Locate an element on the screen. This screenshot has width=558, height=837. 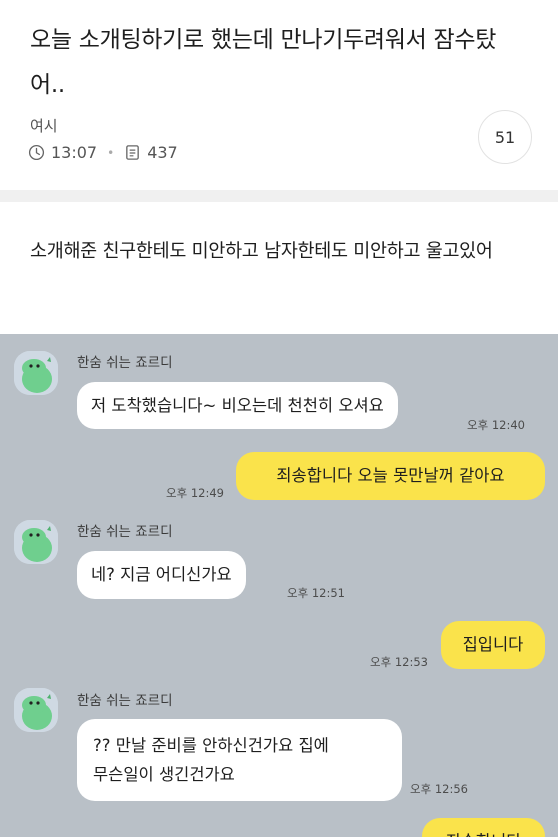
message-bubble: 네? 지금 어디신가요 is located at coordinates (161, 575).